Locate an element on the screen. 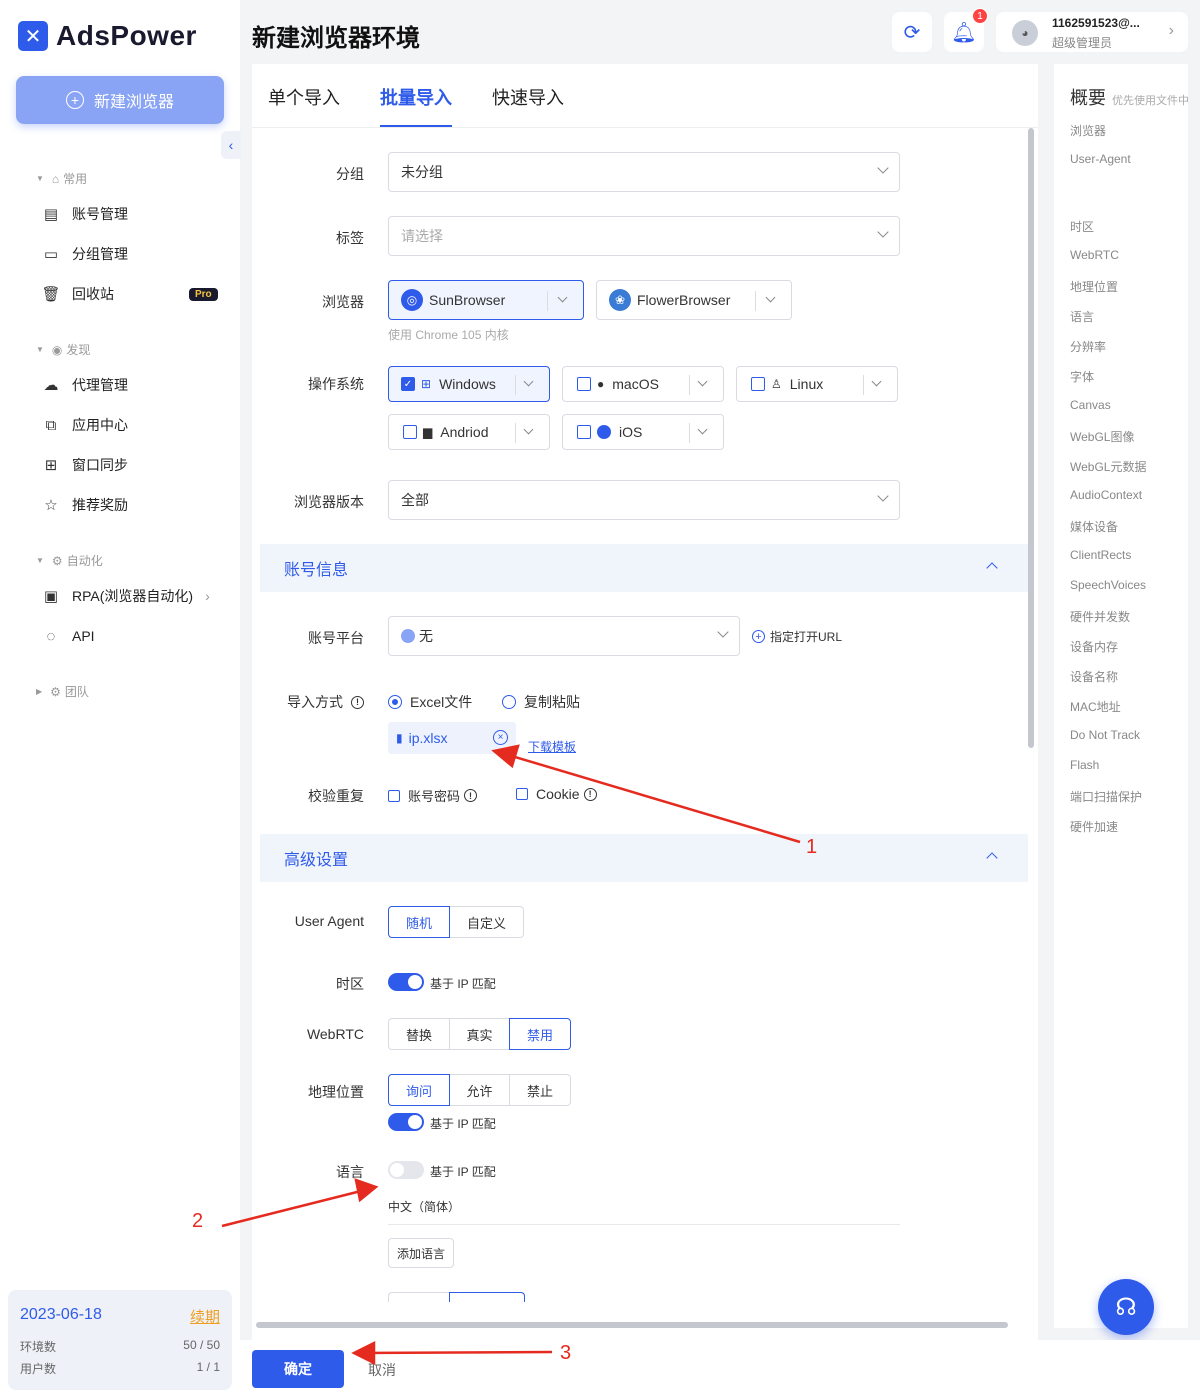 Image resolution: width=1200 pixels, height=1397 pixels. annotation-label-3: 3 is located at coordinates (566, 1353).